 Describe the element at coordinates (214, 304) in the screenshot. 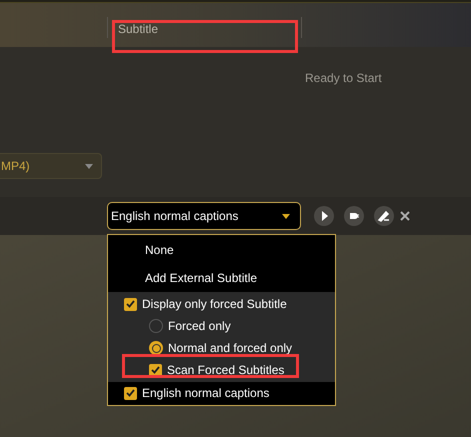

I see `option-label: Display only forced Subtitle` at that location.